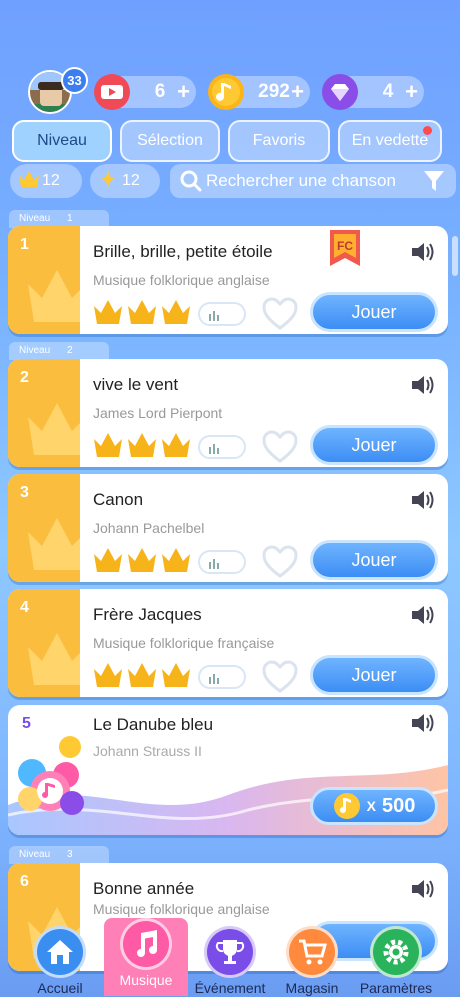 The height and width of the screenshot is (997, 460). I want to click on song-number-panel: 1, so click(44, 280).